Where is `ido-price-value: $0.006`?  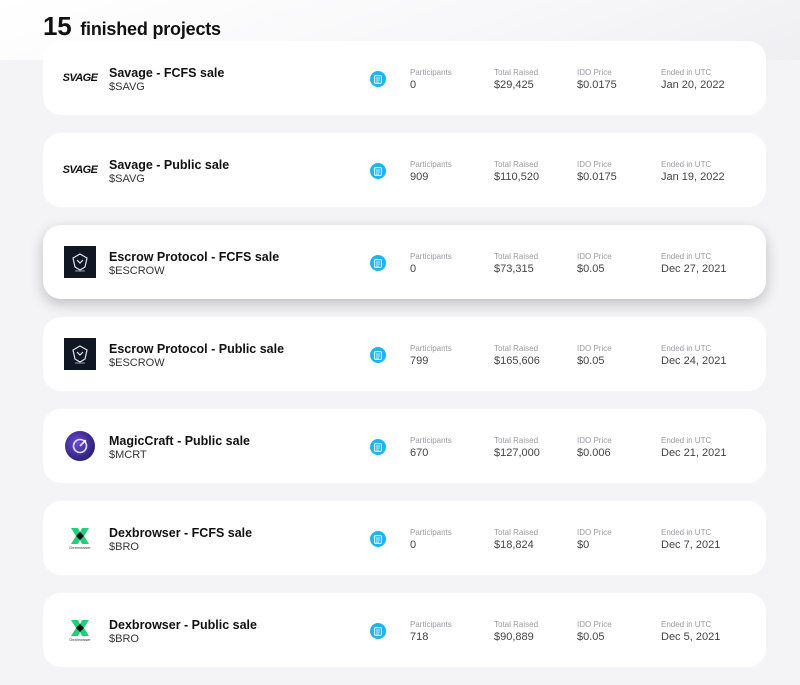
ido-price-value: $0.006 is located at coordinates (594, 453).